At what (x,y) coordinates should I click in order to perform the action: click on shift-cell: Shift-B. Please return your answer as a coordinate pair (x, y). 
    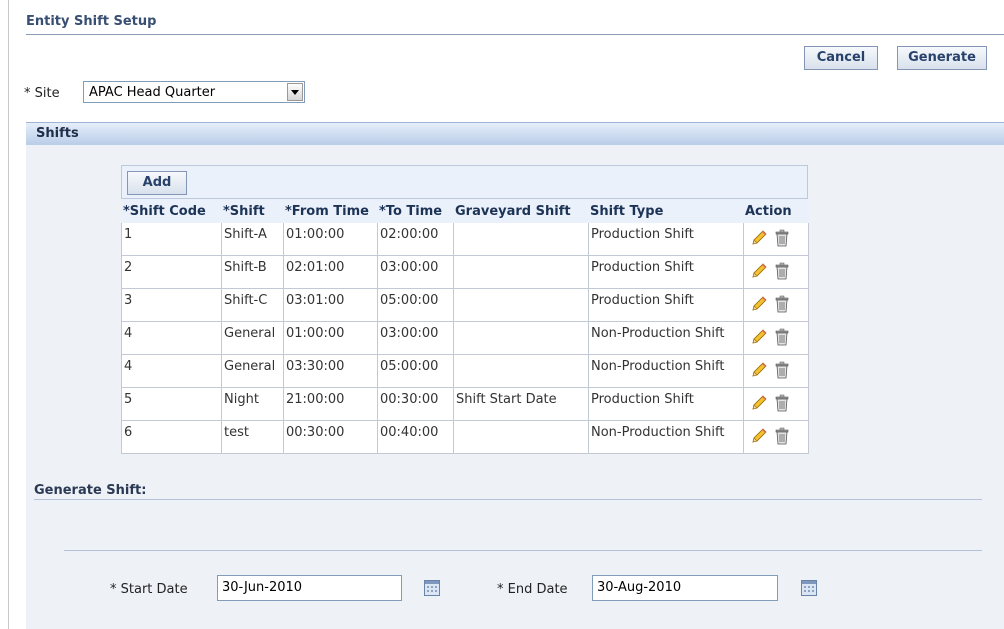
    Looking at the image, I should click on (252, 272).